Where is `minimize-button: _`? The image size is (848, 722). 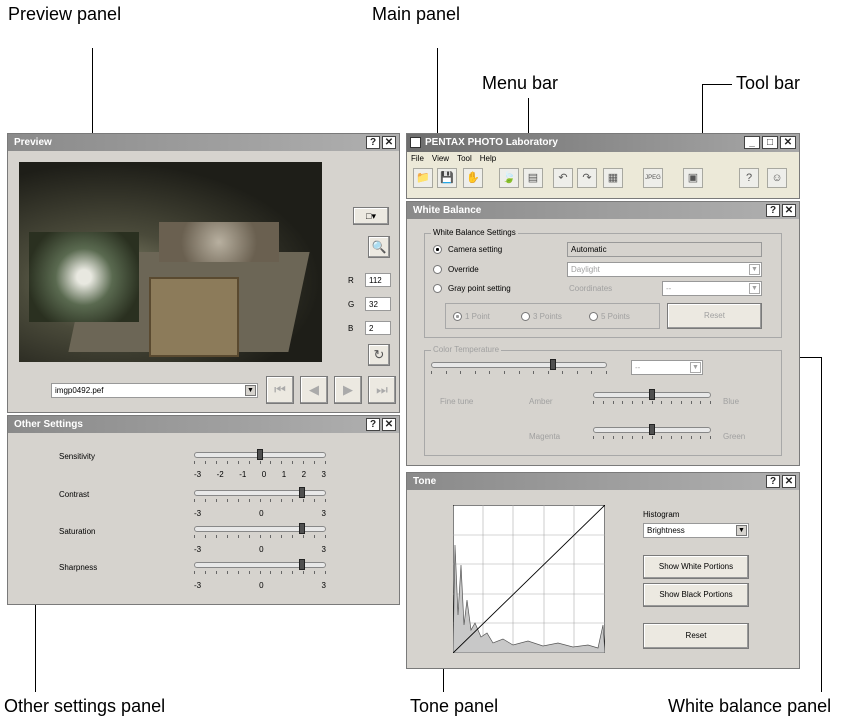 minimize-button: _ is located at coordinates (752, 142).